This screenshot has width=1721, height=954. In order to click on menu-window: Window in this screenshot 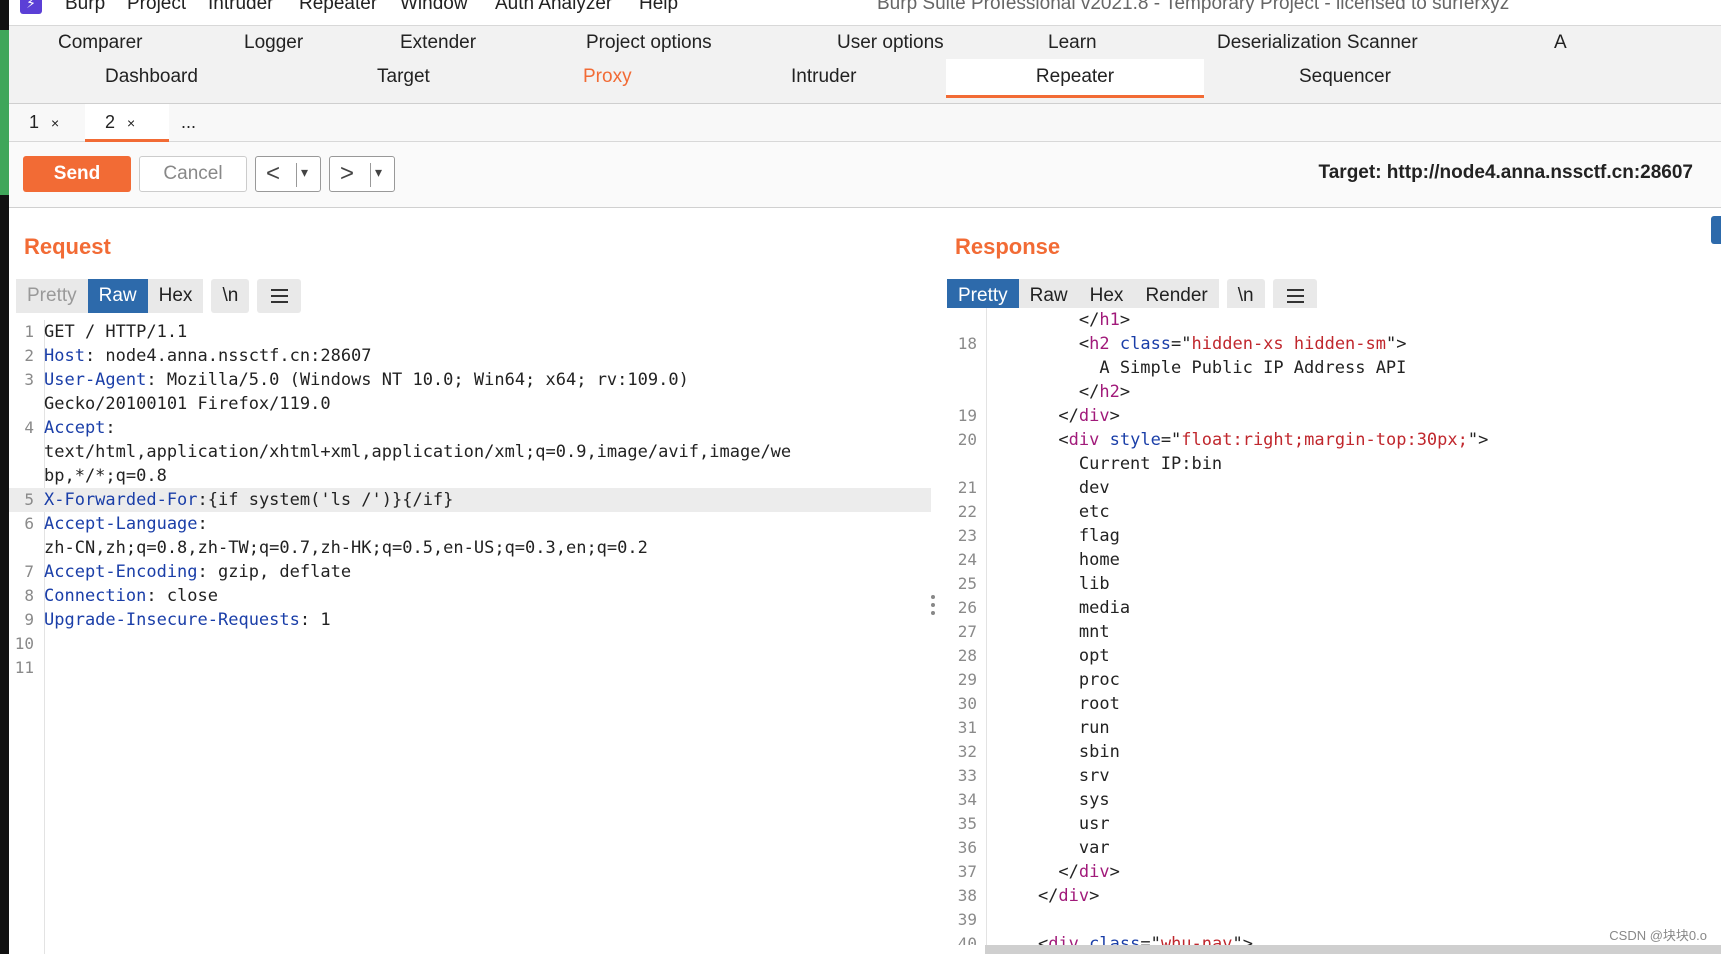, I will do `click(434, 7)`.